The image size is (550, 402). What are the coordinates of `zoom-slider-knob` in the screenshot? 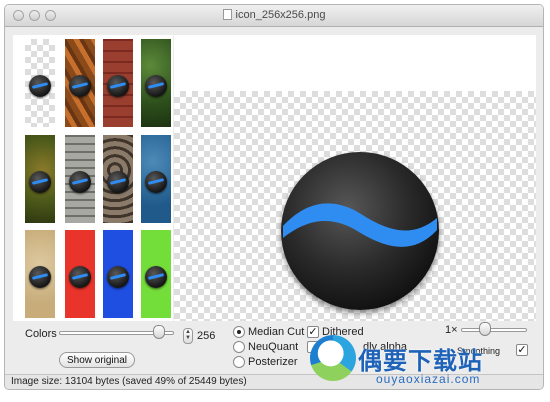 It's located at (485, 329).